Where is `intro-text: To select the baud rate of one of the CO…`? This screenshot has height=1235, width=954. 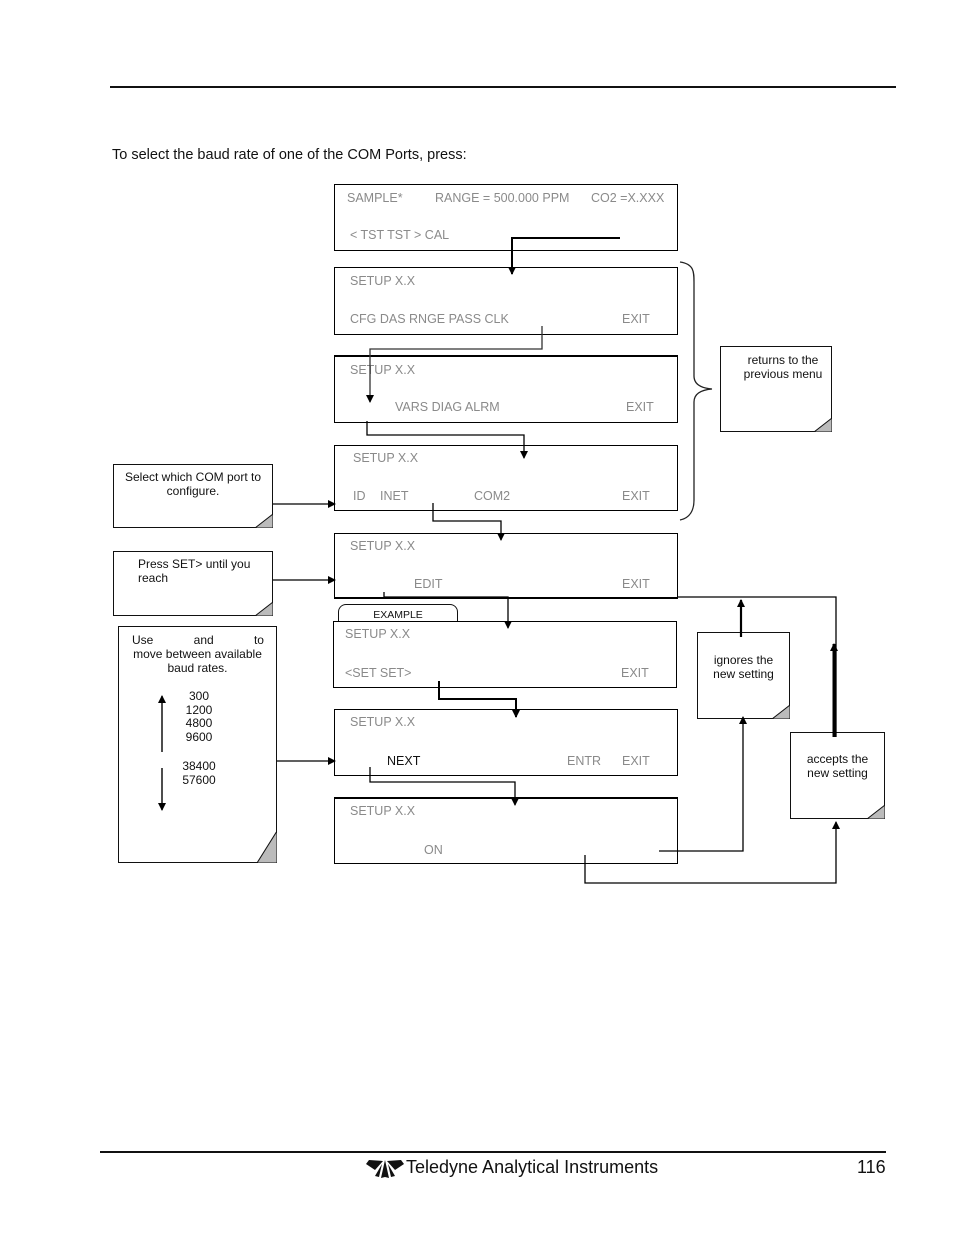 intro-text: To select the baud rate of one of the CO… is located at coordinates (289, 155).